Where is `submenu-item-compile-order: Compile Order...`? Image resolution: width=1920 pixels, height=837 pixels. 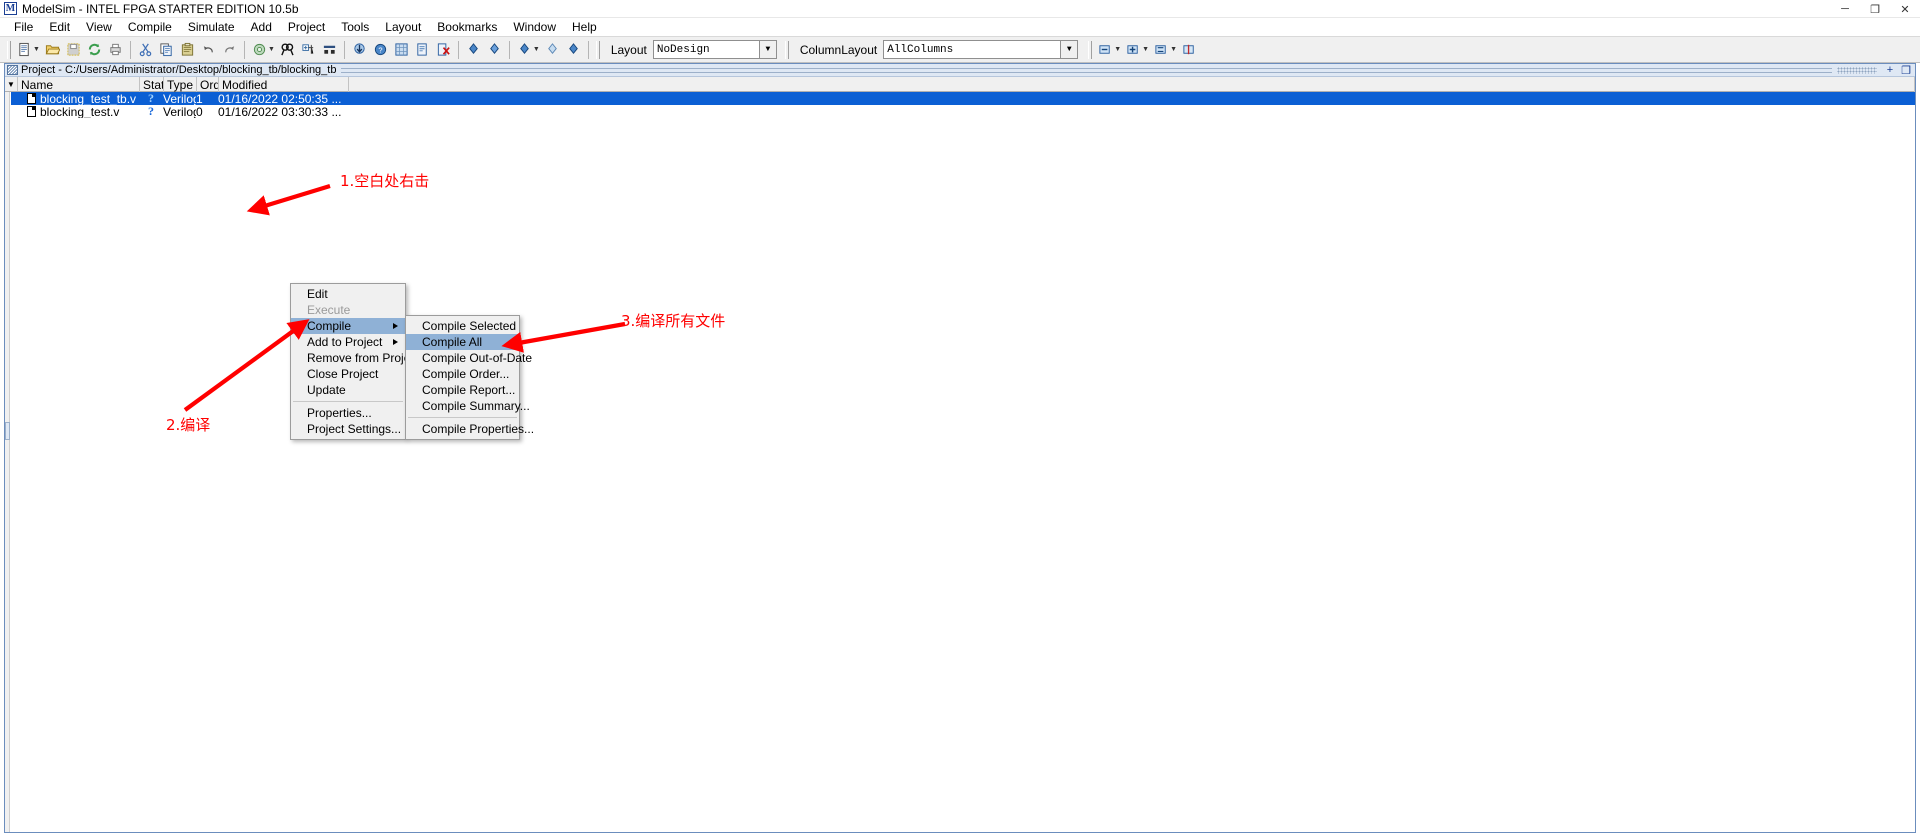 submenu-item-compile-order: Compile Order... is located at coordinates (462, 374).